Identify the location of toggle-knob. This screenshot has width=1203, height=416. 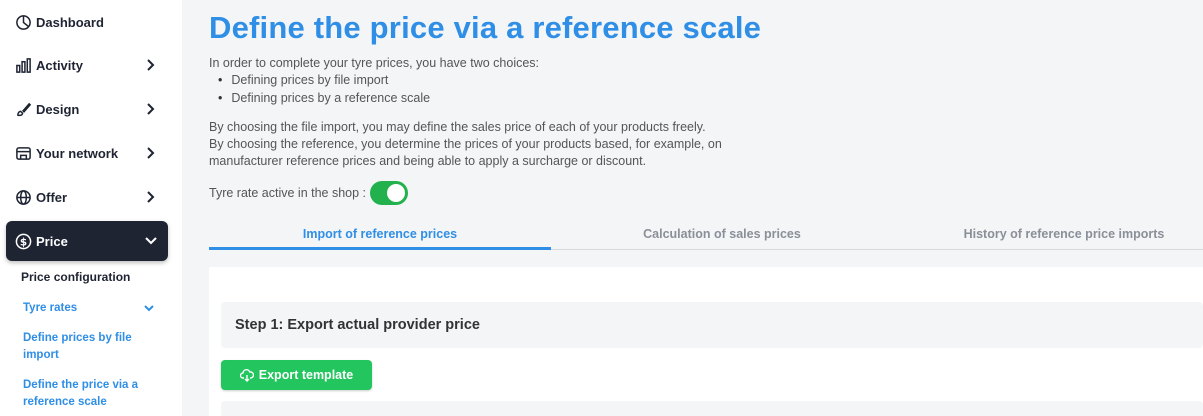
(396, 193).